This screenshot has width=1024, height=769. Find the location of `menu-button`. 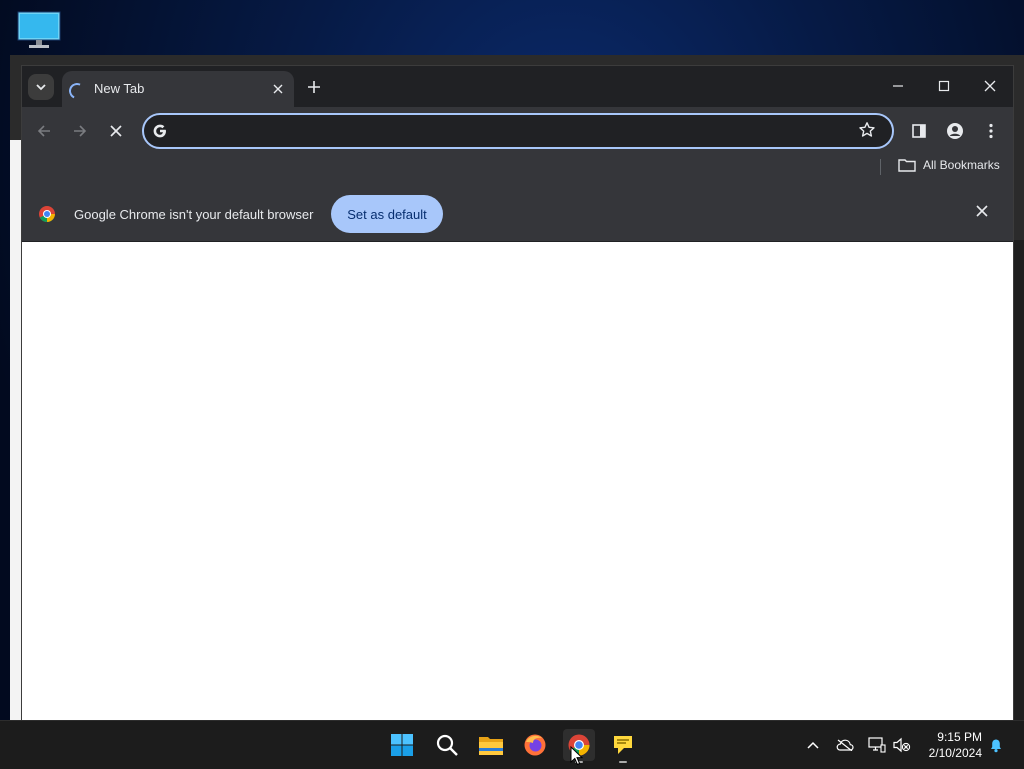

menu-button is located at coordinates (991, 131).